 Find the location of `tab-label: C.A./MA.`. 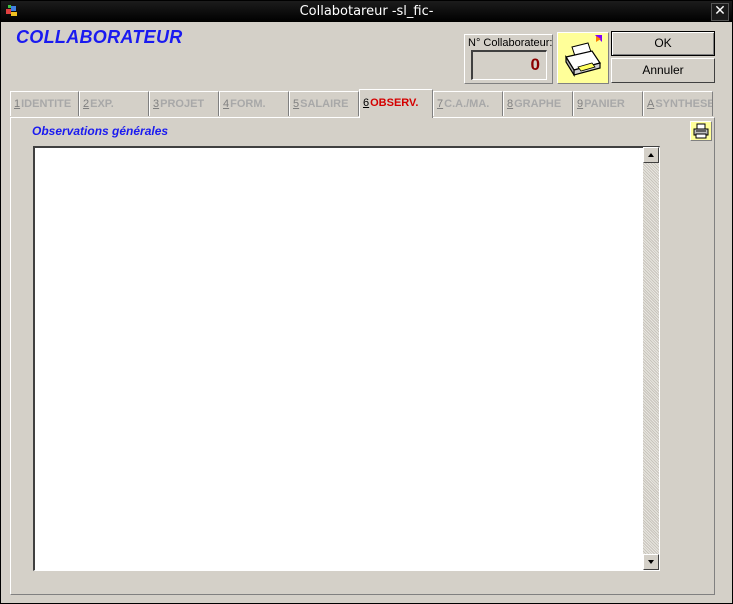

tab-label: C.A./MA. is located at coordinates (467, 104).